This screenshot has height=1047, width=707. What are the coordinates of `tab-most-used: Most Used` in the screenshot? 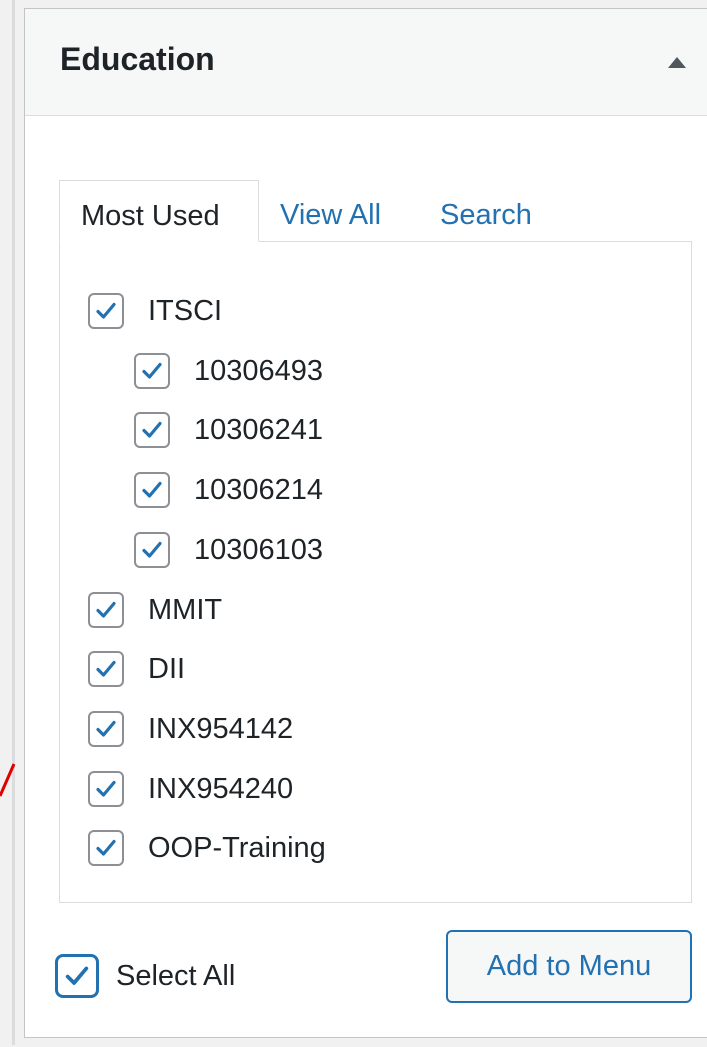 It's located at (159, 211).